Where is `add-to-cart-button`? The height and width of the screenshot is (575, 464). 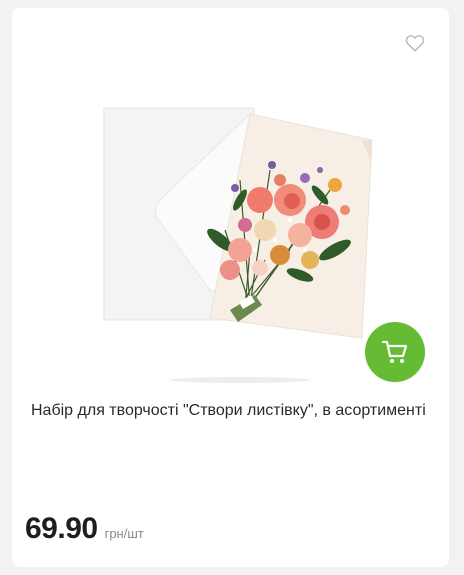
add-to-cart-button is located at coordinates (395, 352).